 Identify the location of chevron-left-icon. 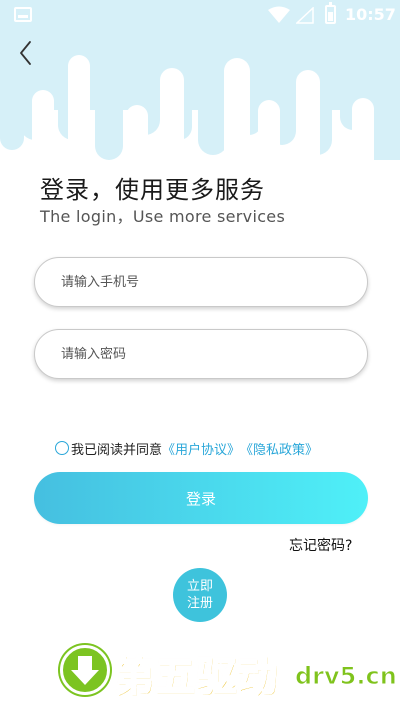
(25, 53).